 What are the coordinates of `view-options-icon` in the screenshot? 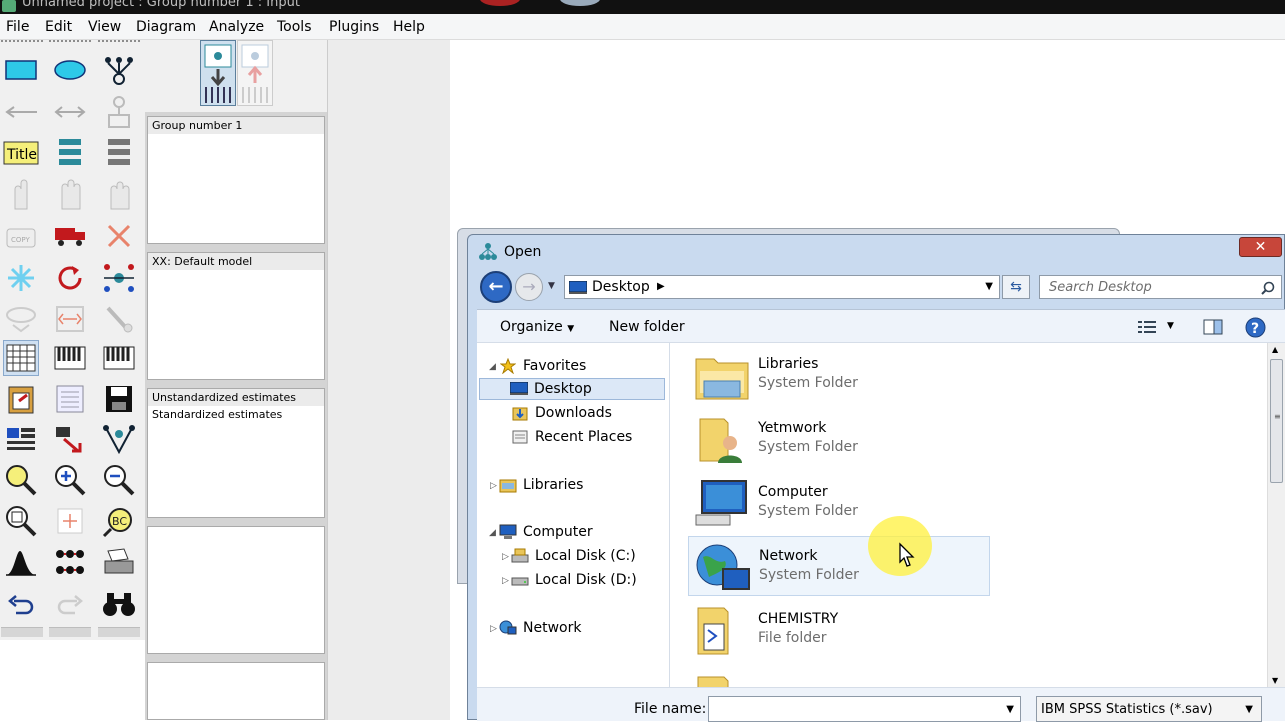 It's located at (1147, 327).